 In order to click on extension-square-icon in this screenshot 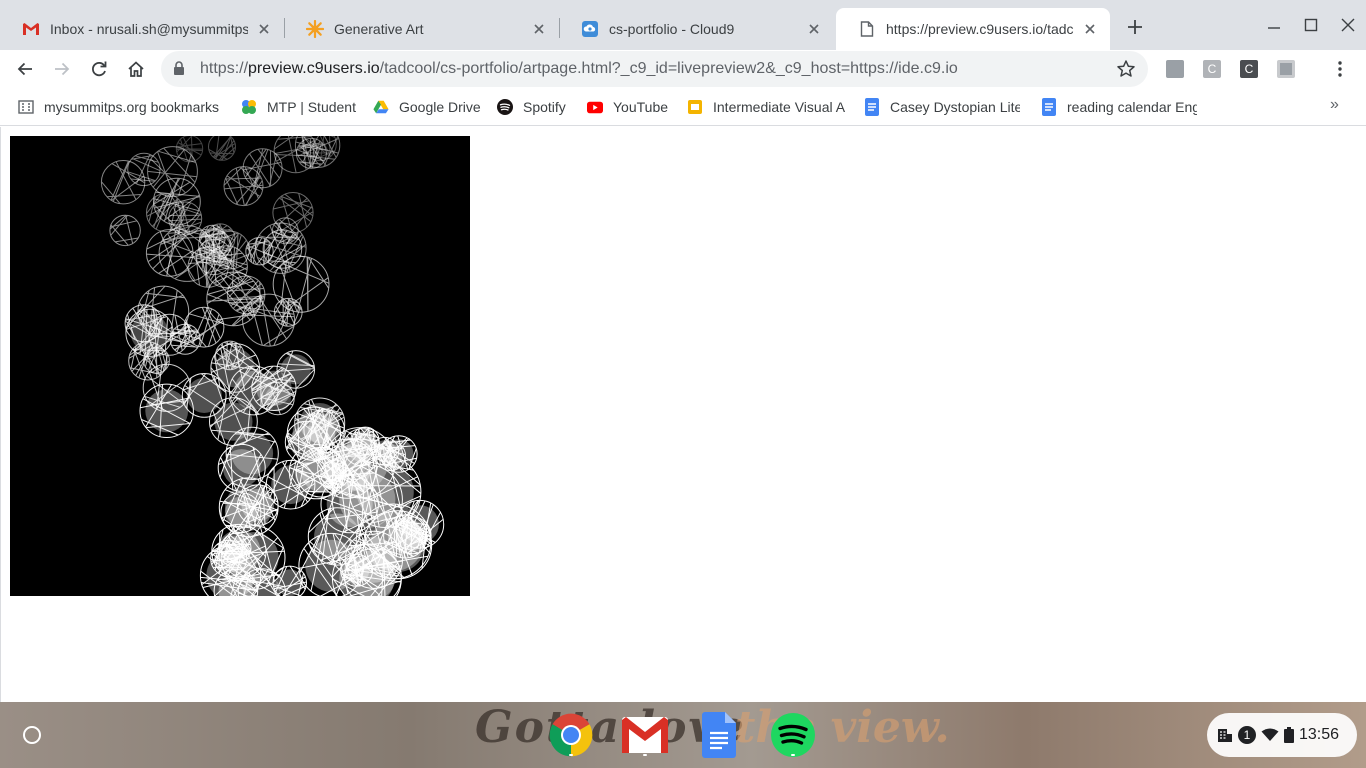, I will do `click(1286, 69)`.